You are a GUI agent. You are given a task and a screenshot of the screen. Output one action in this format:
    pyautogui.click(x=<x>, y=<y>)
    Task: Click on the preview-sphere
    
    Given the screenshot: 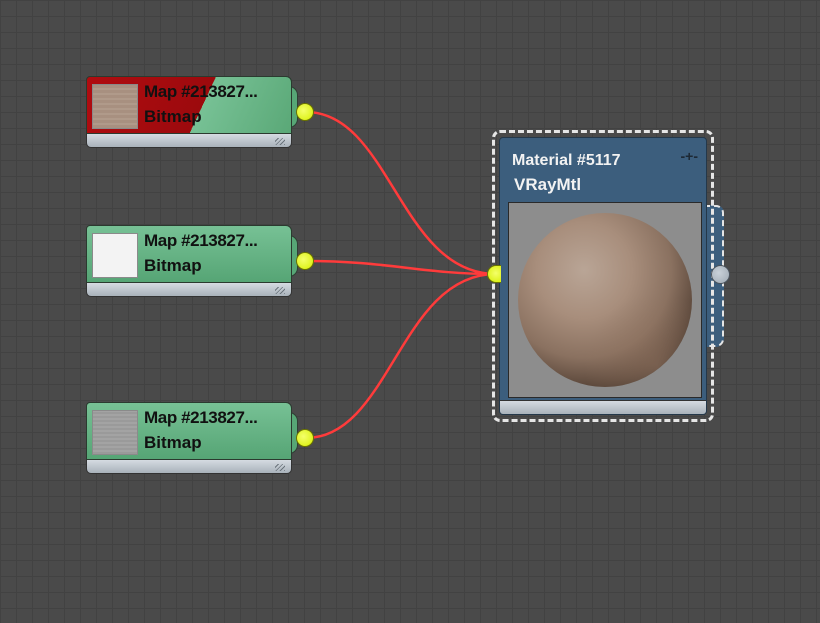 What is the action you would take?
    pyautogui.click(x=605, y=300)
    